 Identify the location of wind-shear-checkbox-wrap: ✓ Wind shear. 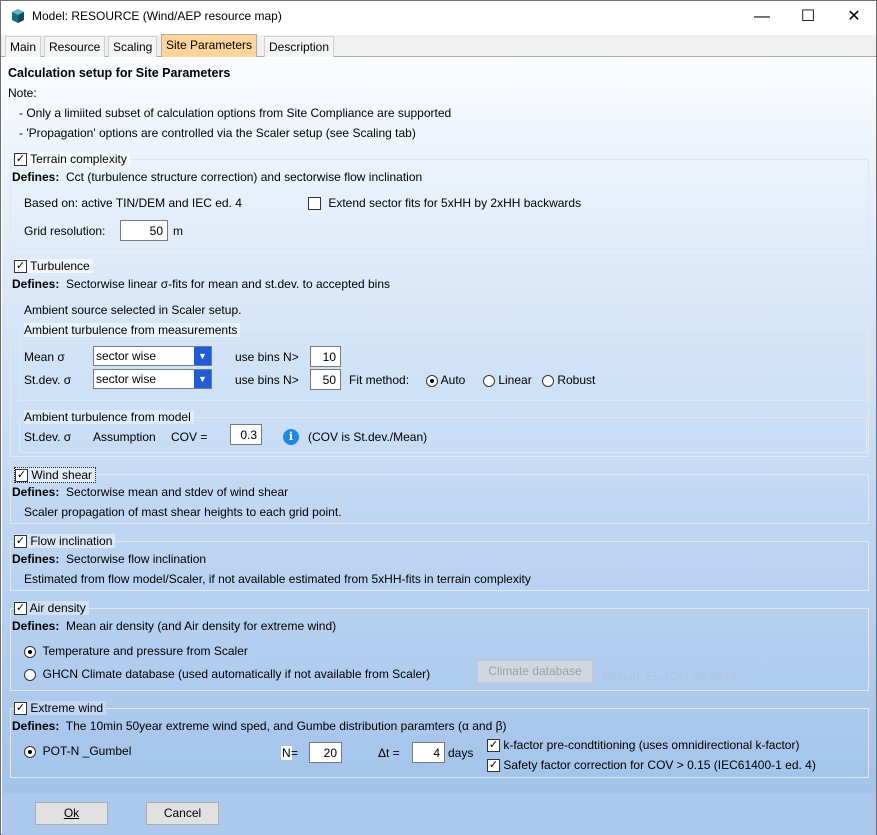
(55, 475).